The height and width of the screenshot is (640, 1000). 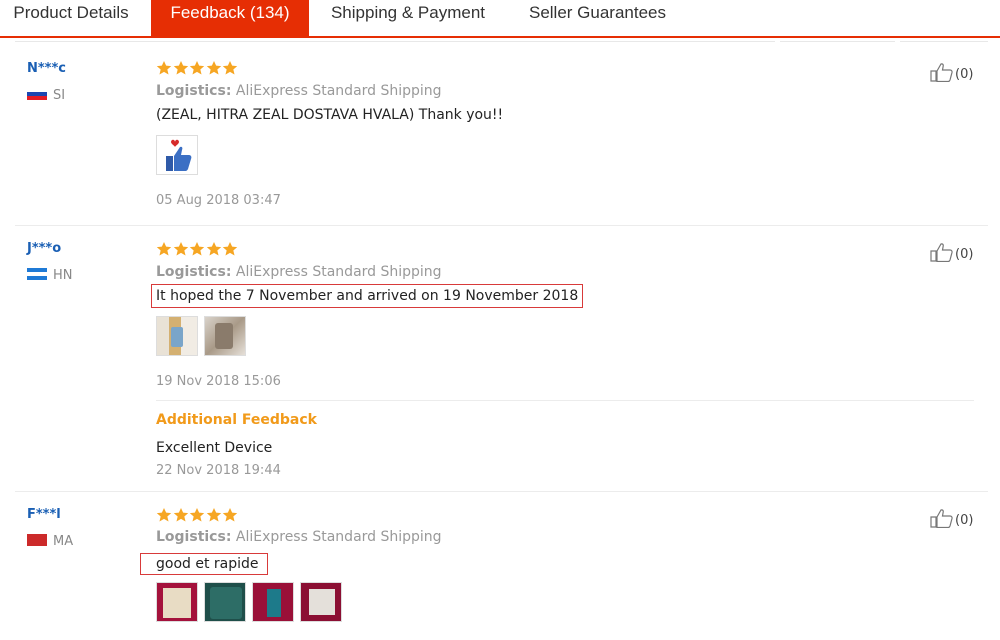 What do you see at coordinates (500, 41) in the screenshot?
I see `tab-underline-strip` at bounding box center [500, 41].